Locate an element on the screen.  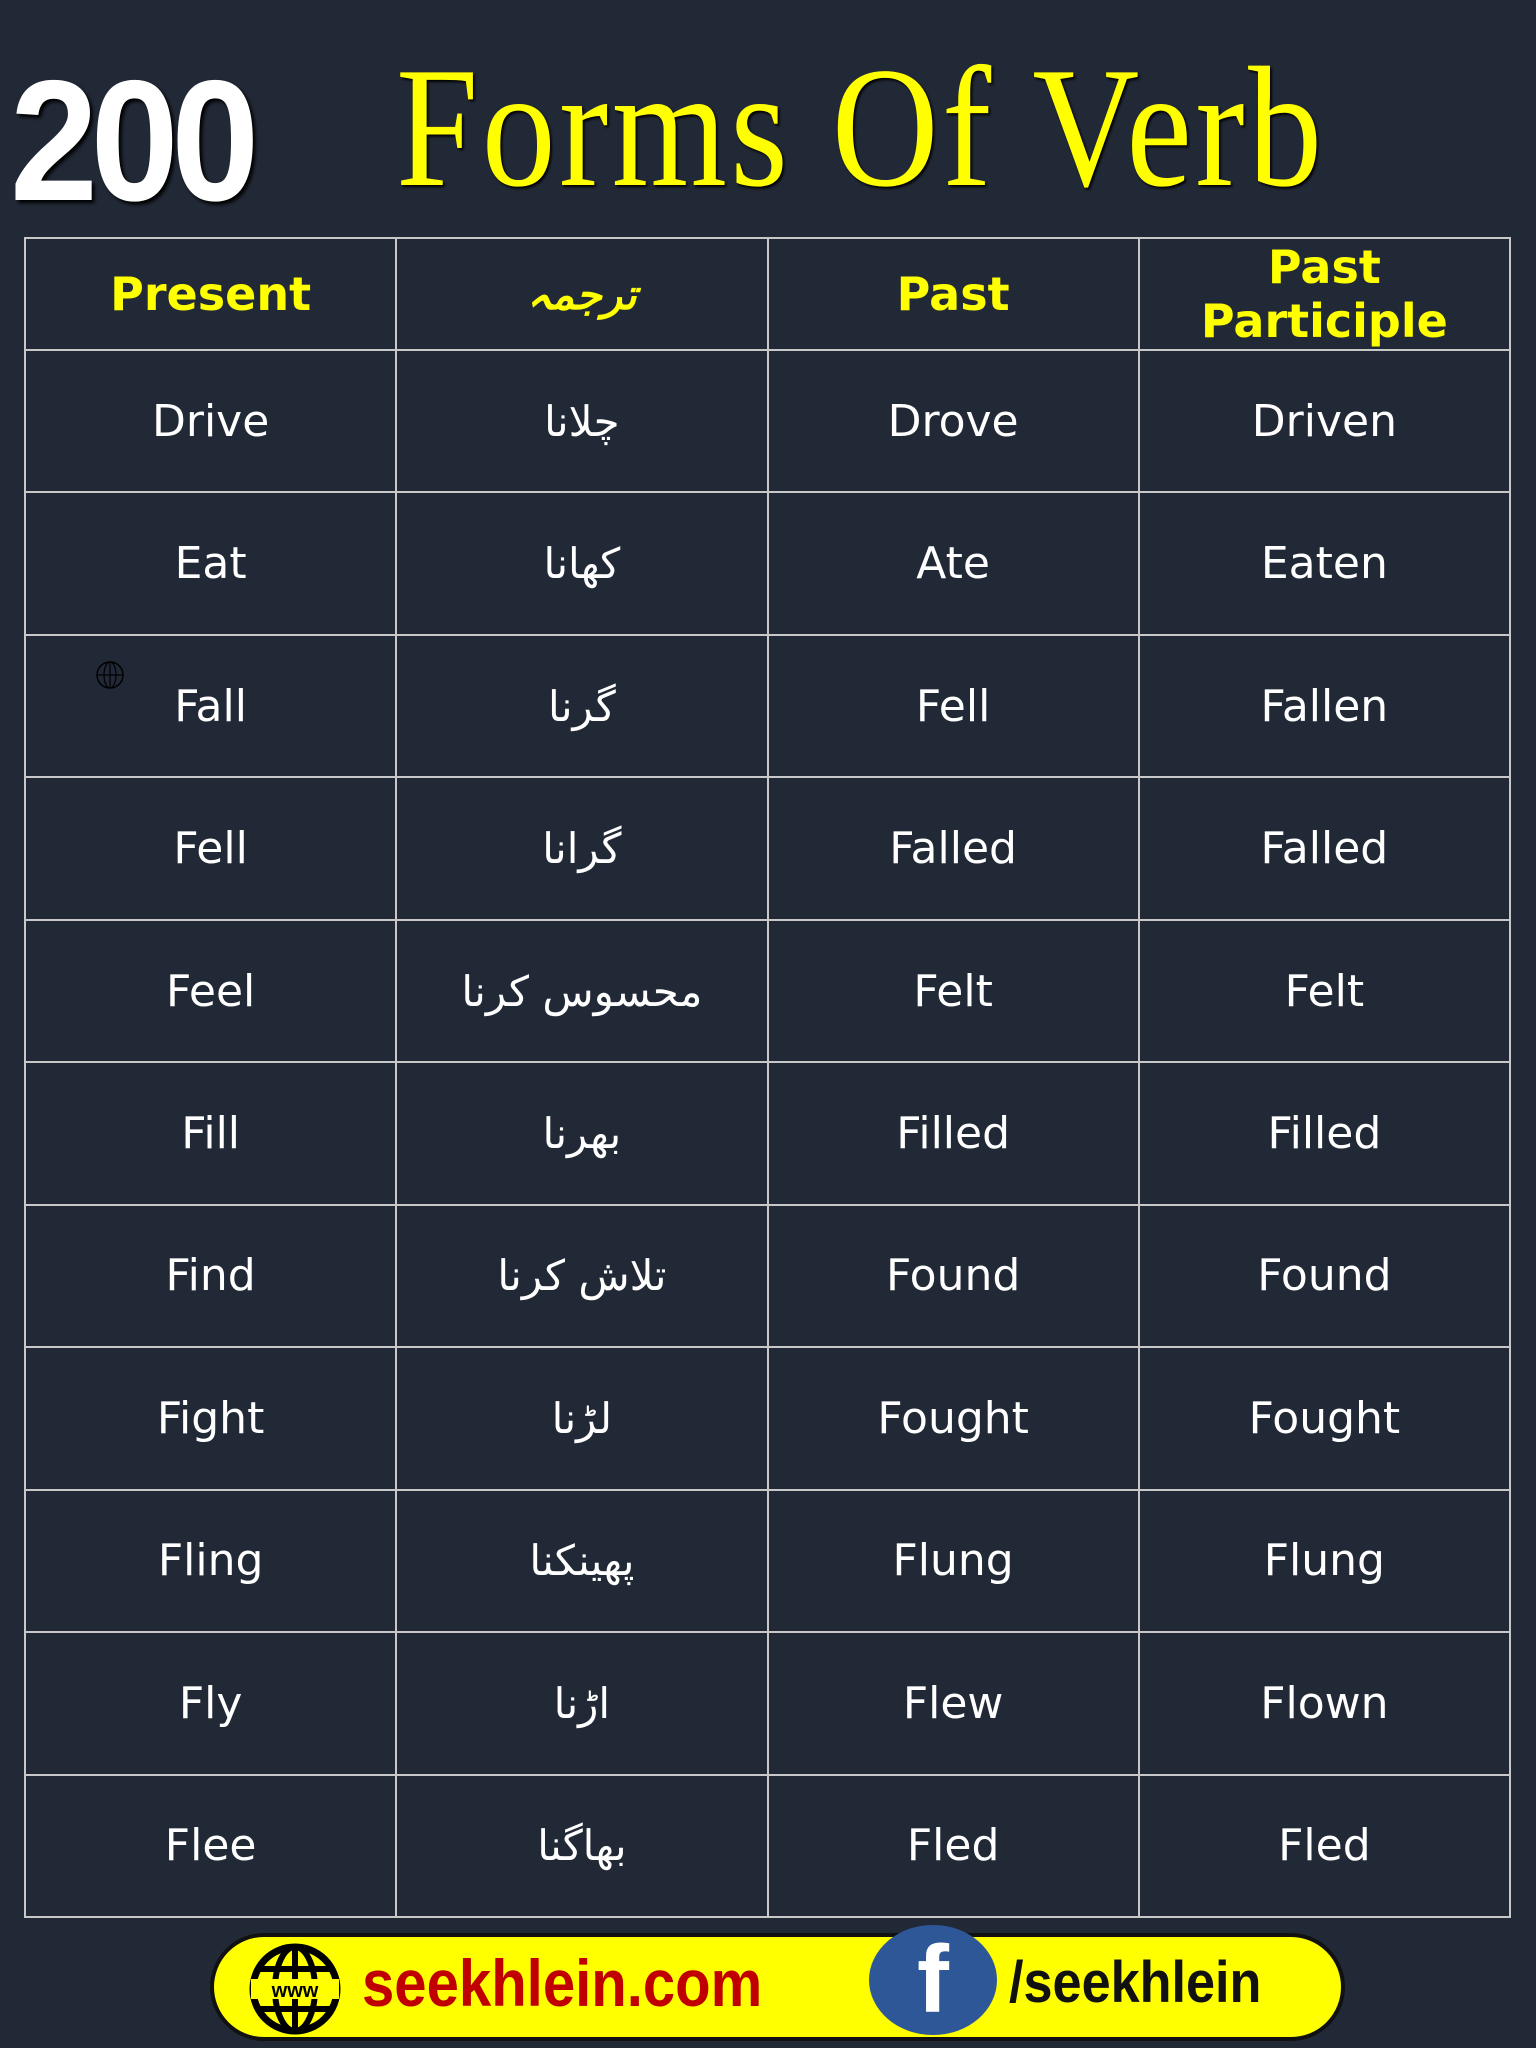
cell-present: Fly is located at coordinates (210, 1703).